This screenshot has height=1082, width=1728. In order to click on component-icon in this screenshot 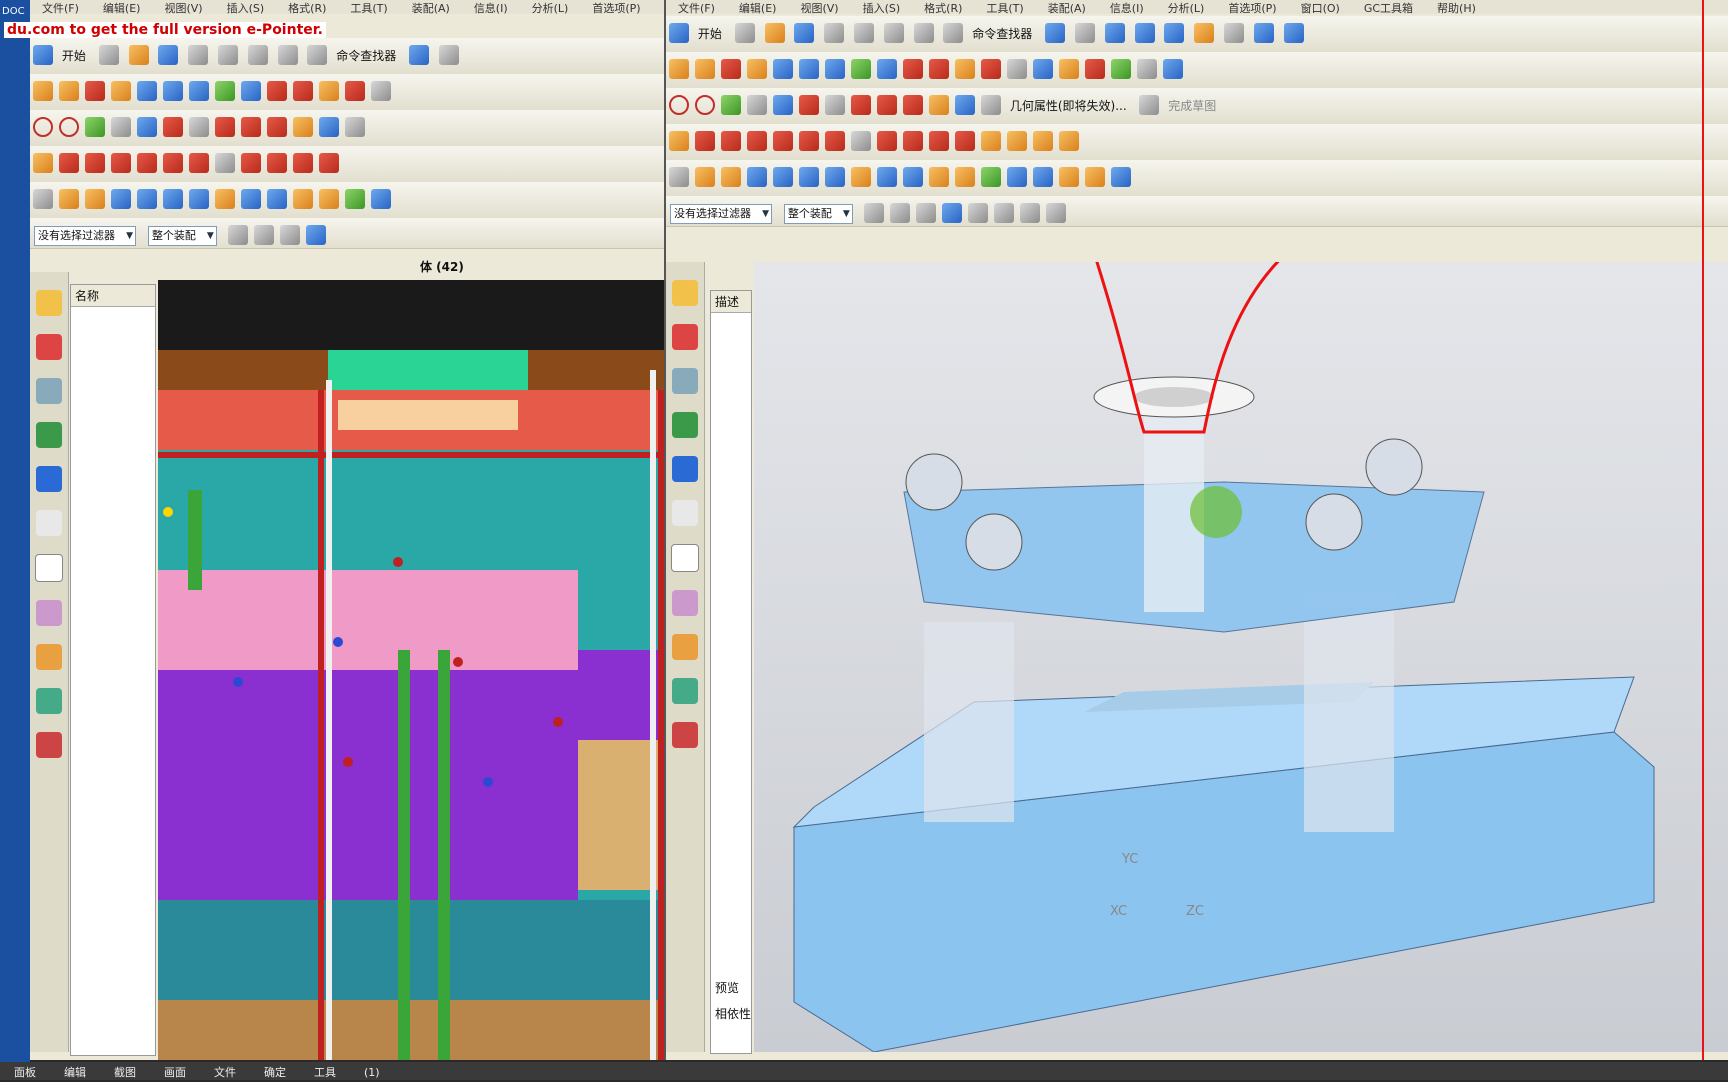, I will do `click(315, 235)`.